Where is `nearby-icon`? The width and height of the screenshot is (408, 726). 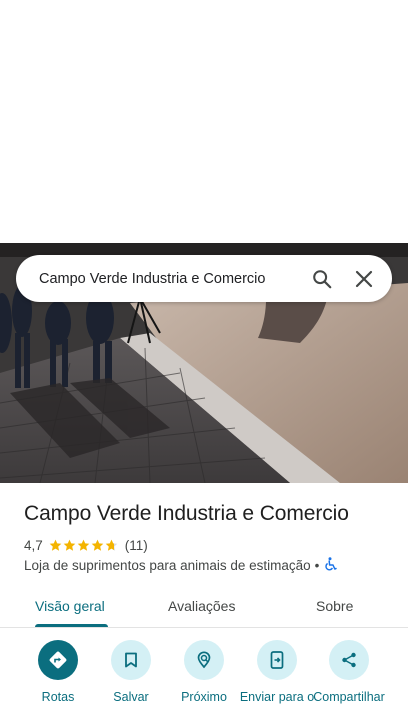
nearby-icon is located at coordinates (204, 660).